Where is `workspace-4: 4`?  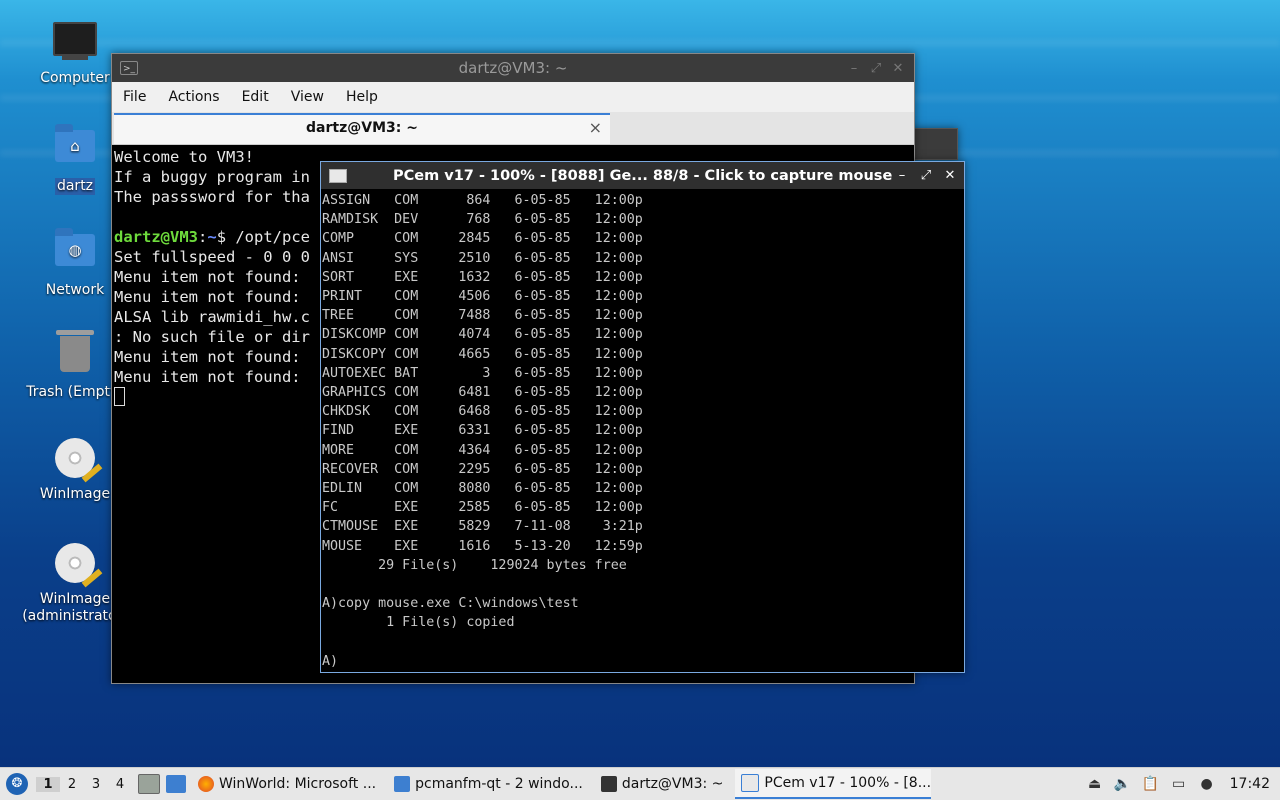 workspace-4: 4 is located at coordinates (120, 784).